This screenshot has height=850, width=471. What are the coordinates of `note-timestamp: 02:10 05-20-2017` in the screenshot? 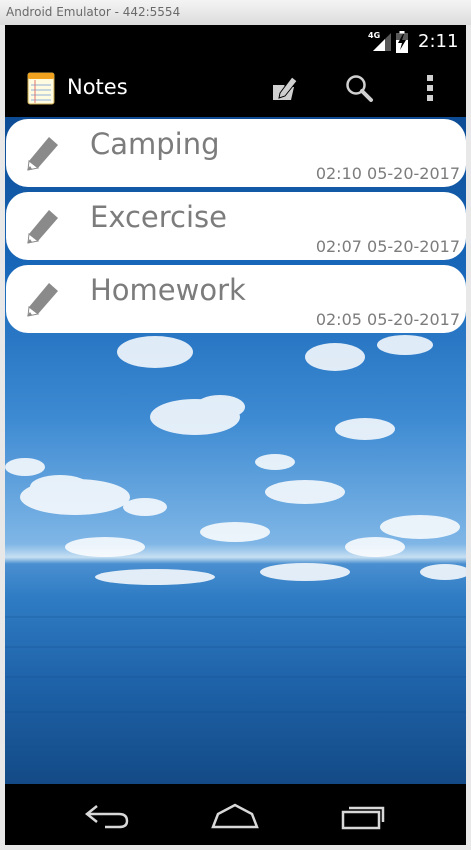 It's located at (387, 173).